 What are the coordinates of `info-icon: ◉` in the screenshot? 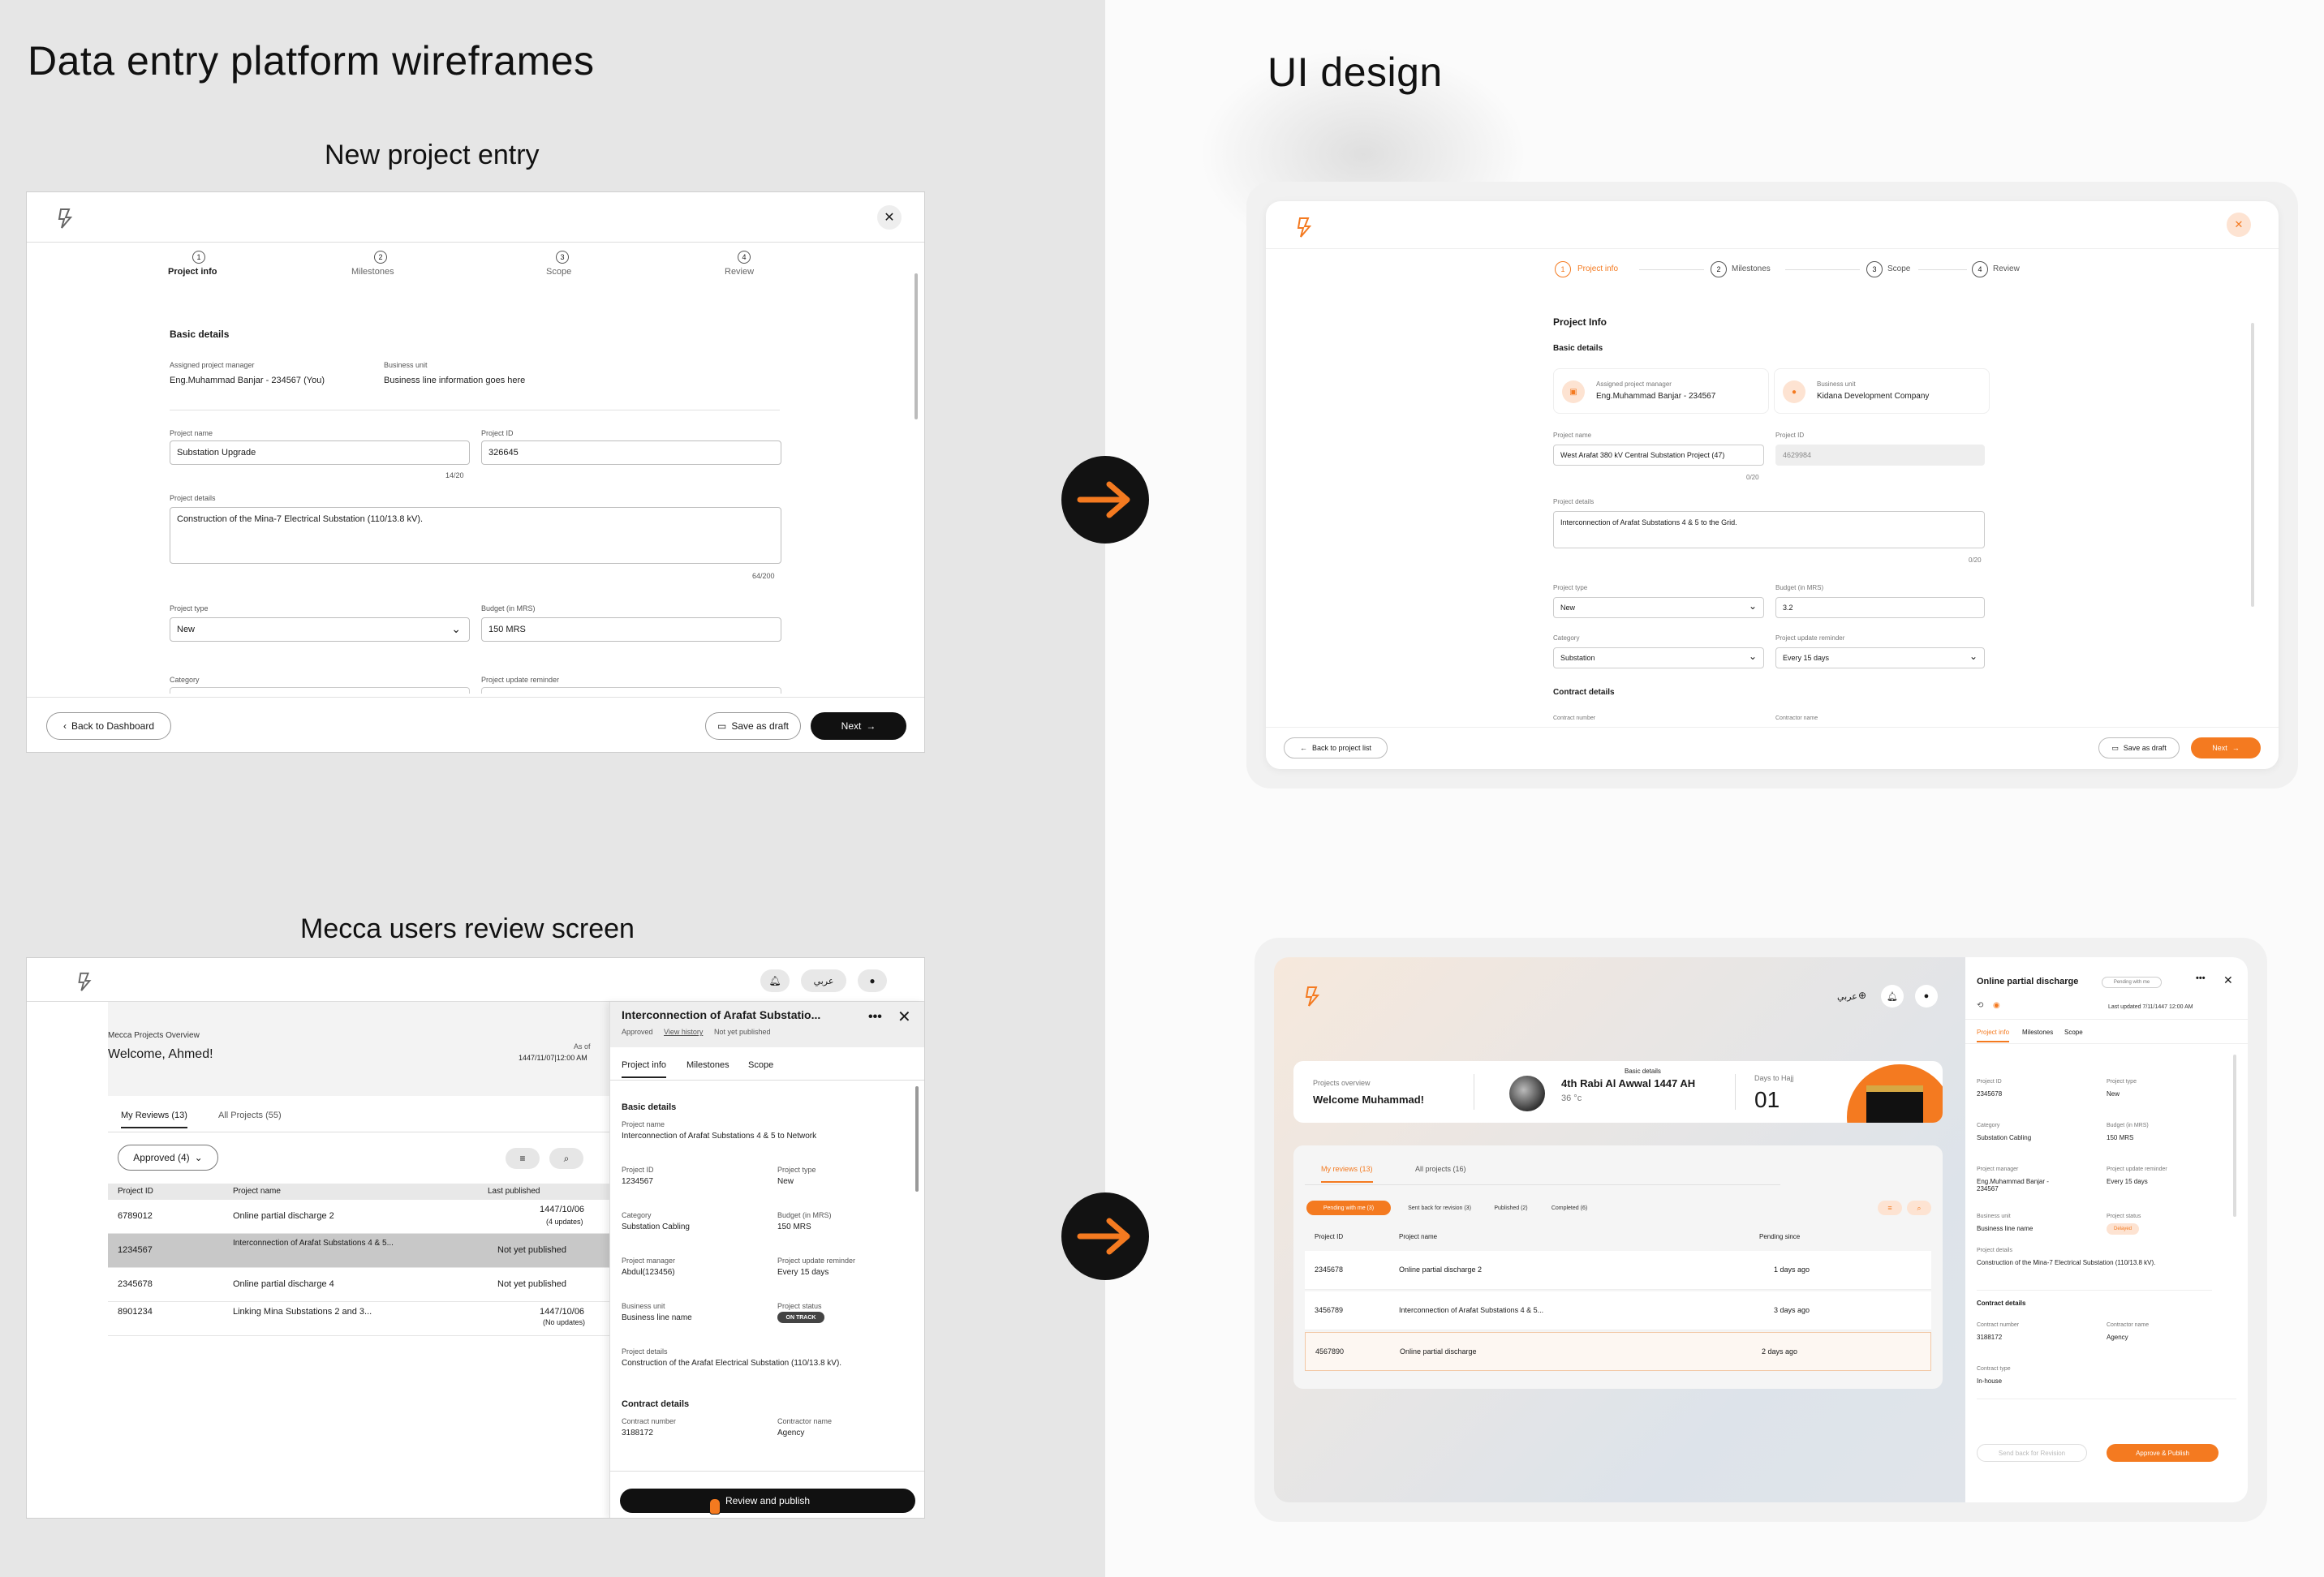 It's located at (1996, 1005).